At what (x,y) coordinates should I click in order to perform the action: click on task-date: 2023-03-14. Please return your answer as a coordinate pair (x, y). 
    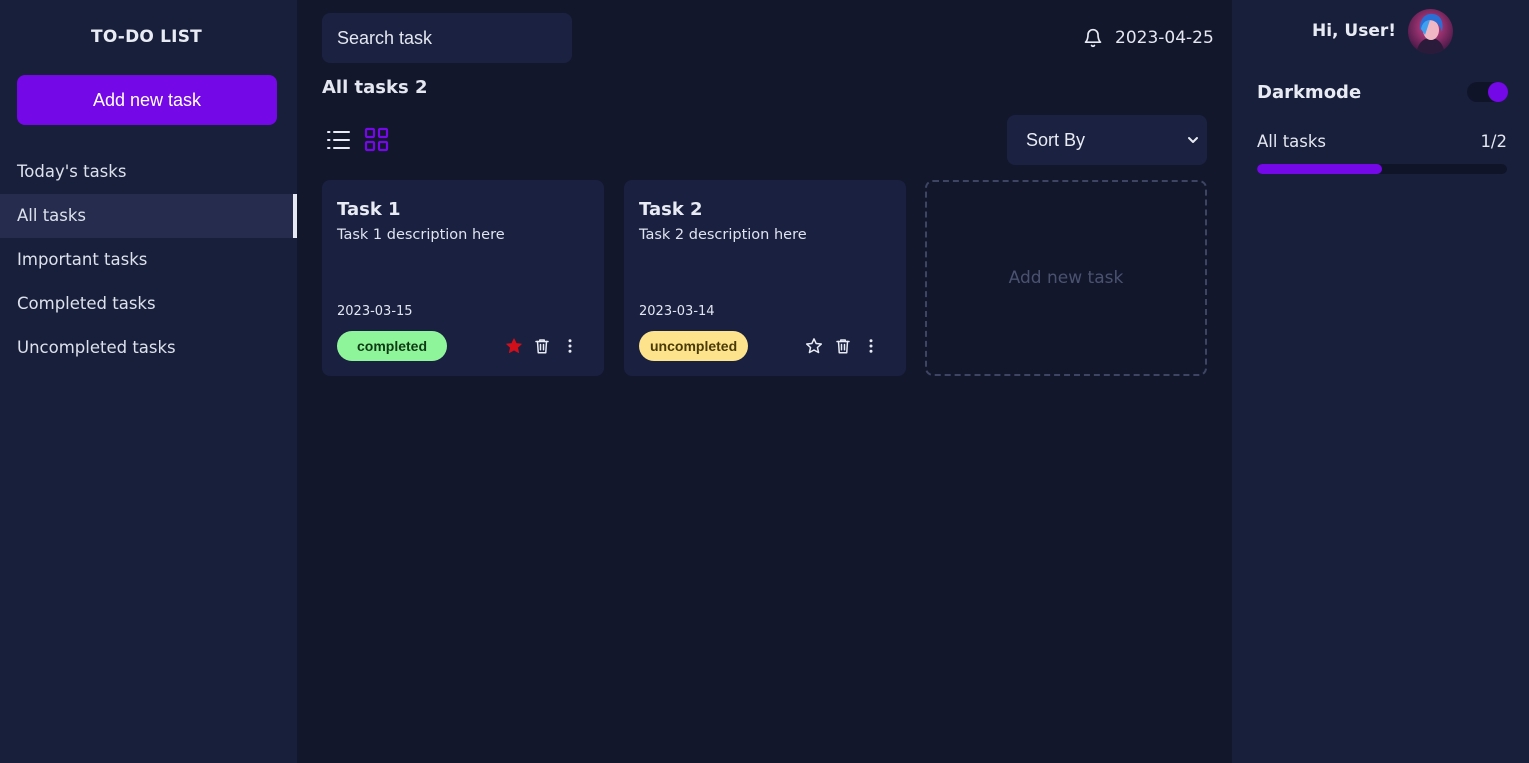
    Looking at the image, I should click on (677, 311).